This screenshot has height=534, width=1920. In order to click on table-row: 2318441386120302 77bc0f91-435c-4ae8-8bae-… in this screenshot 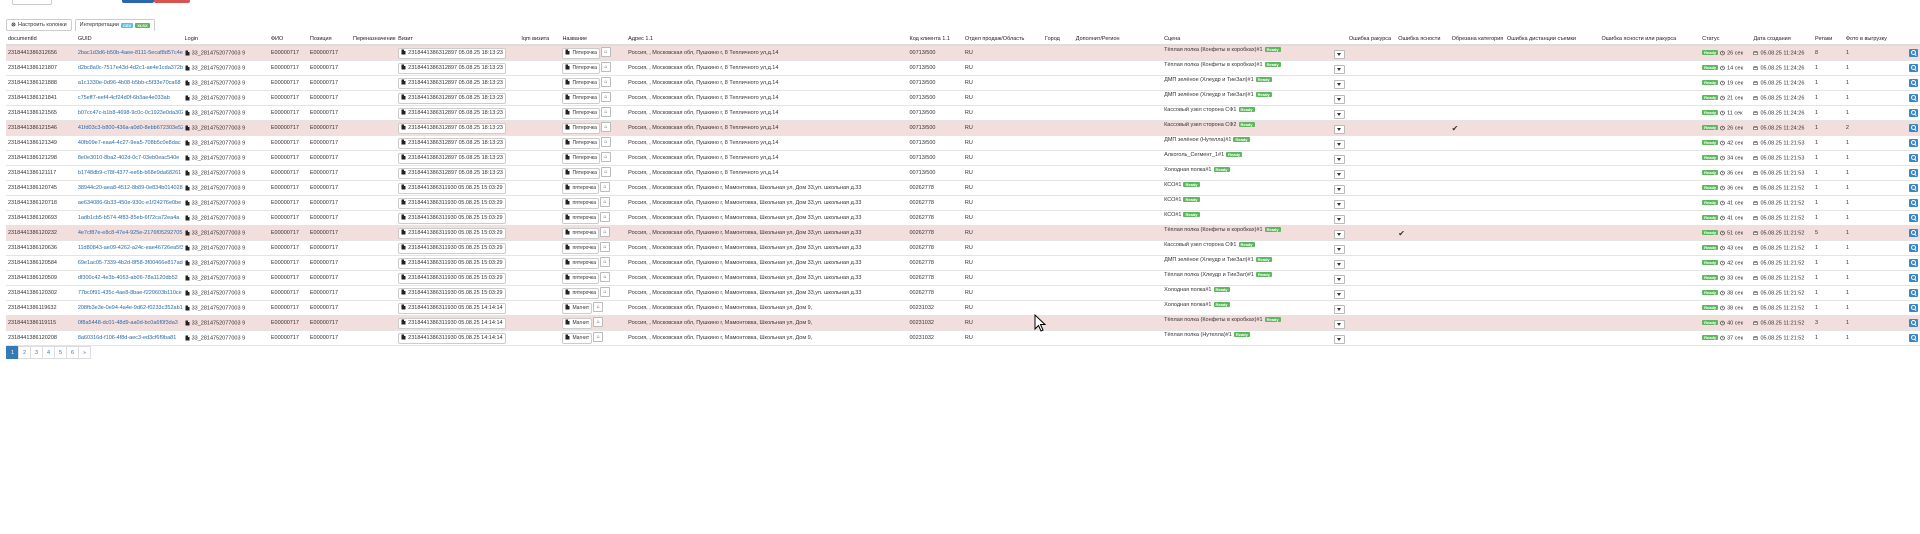, I will do `click(963, 293)`.